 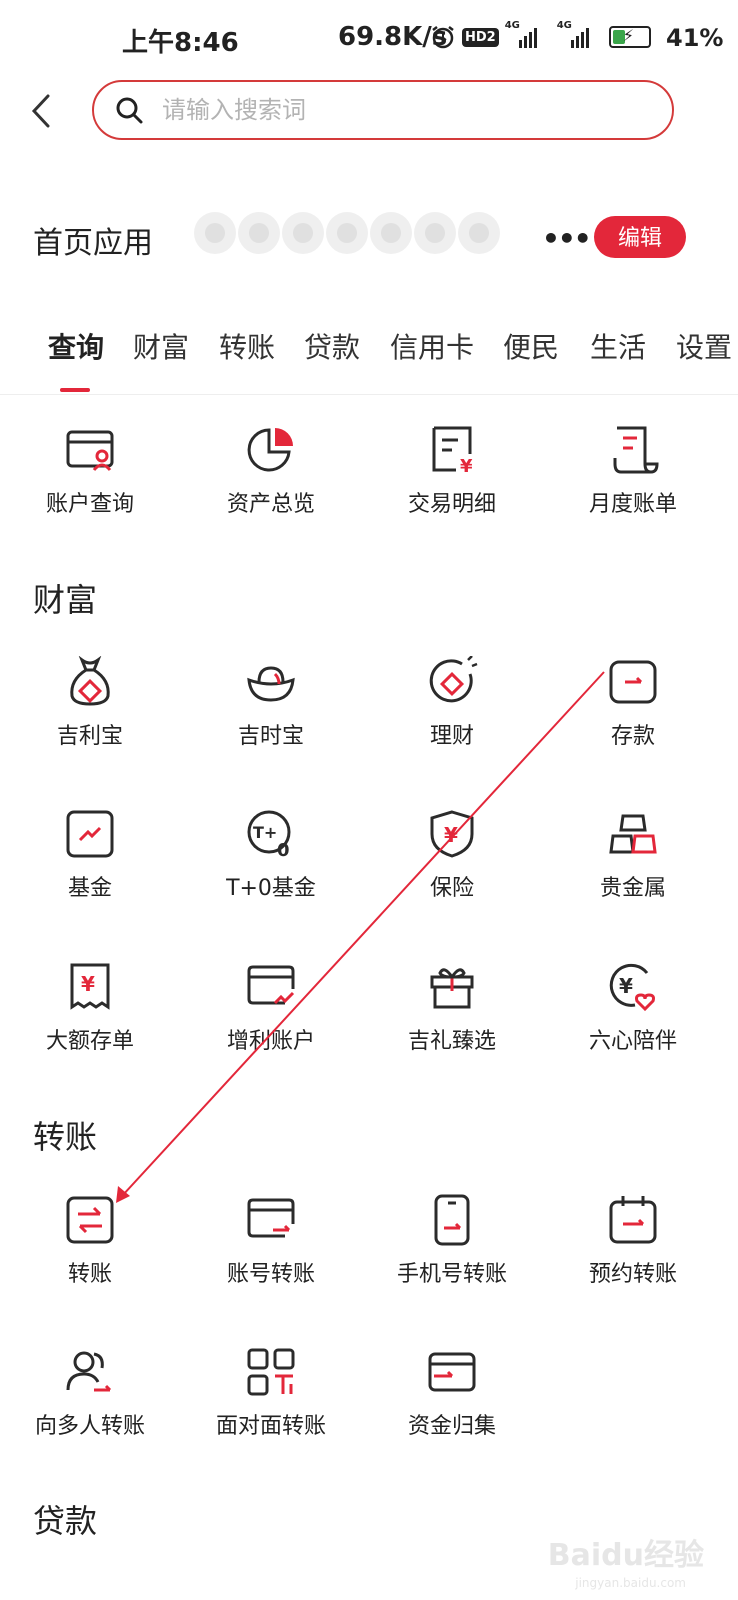 I want to click on search-input, so click(x=382, y=110).